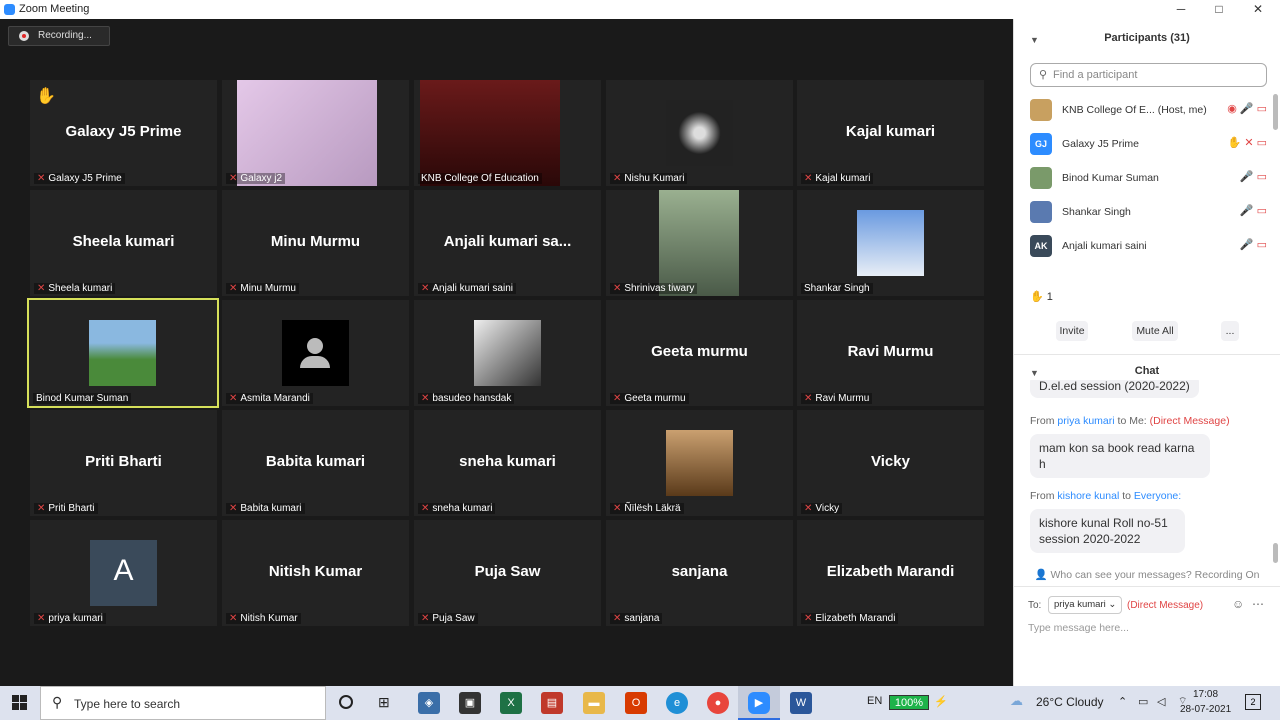 This screenshot has width=1280, height=720. What do you see at coordinates (123, 463) in the screenshot?
I see `video-tile: Priti Bharti ✕ Priti Bharti` at bounding box center [123, 463].